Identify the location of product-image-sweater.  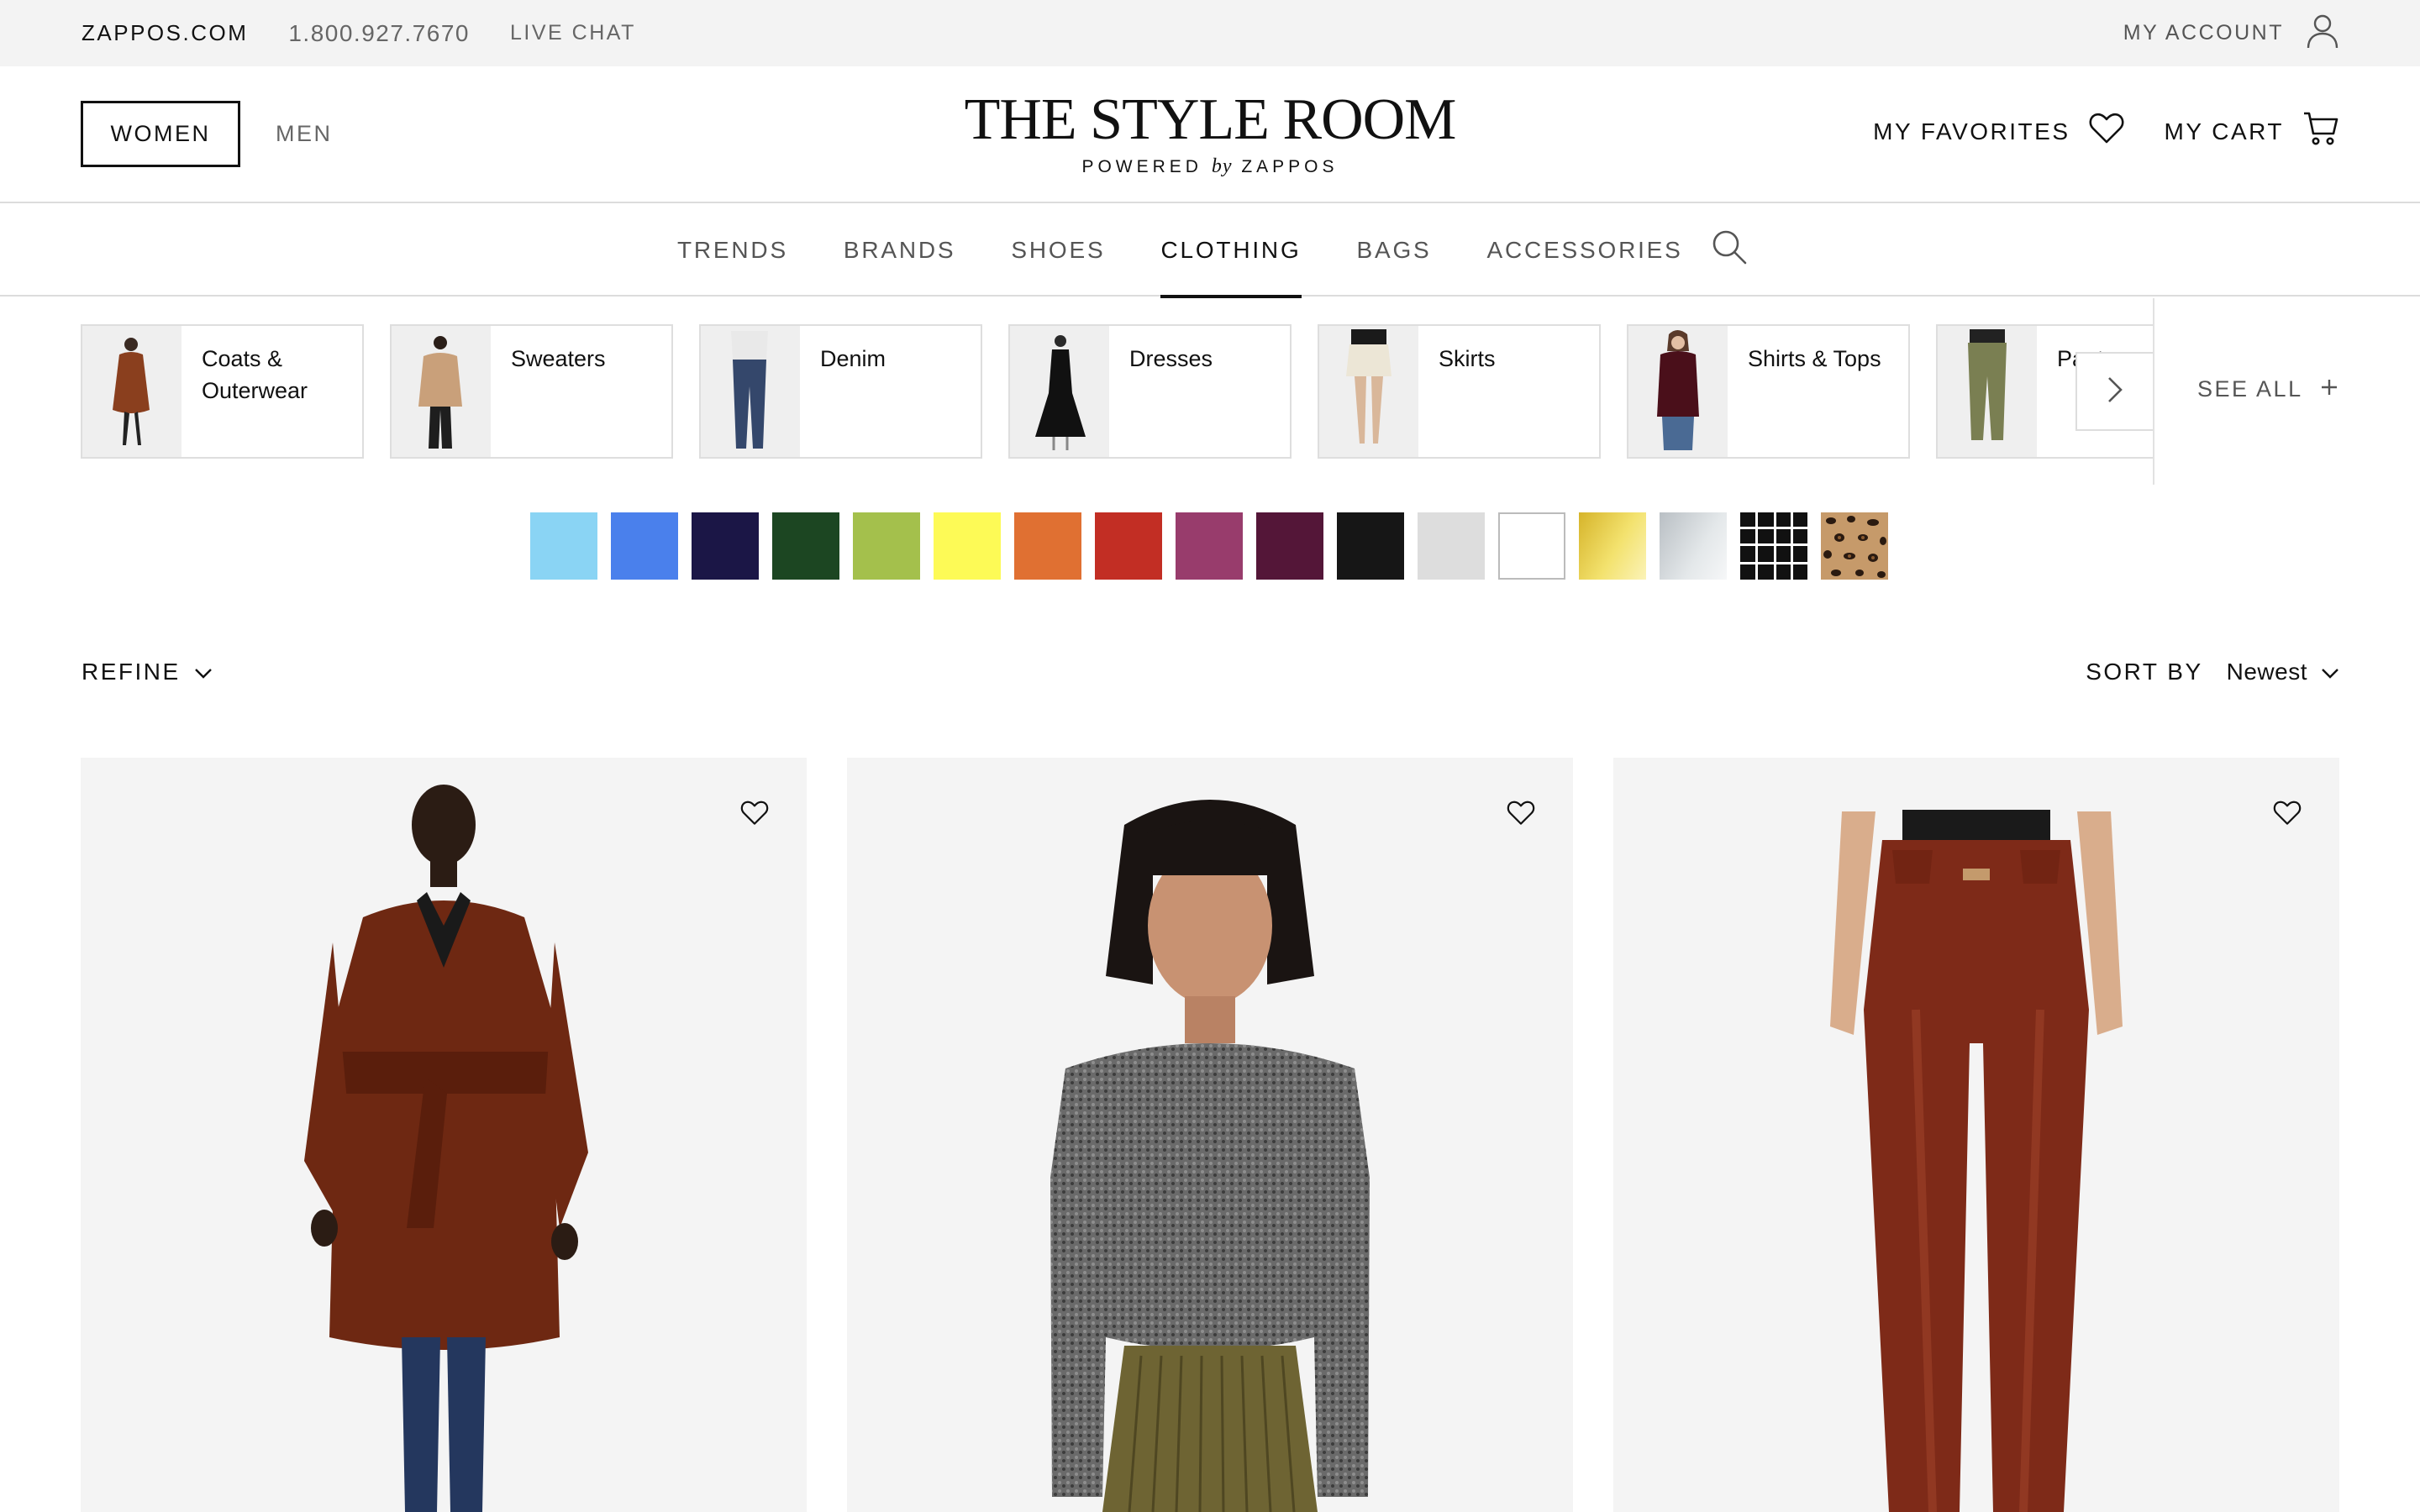
(1210, 1135).